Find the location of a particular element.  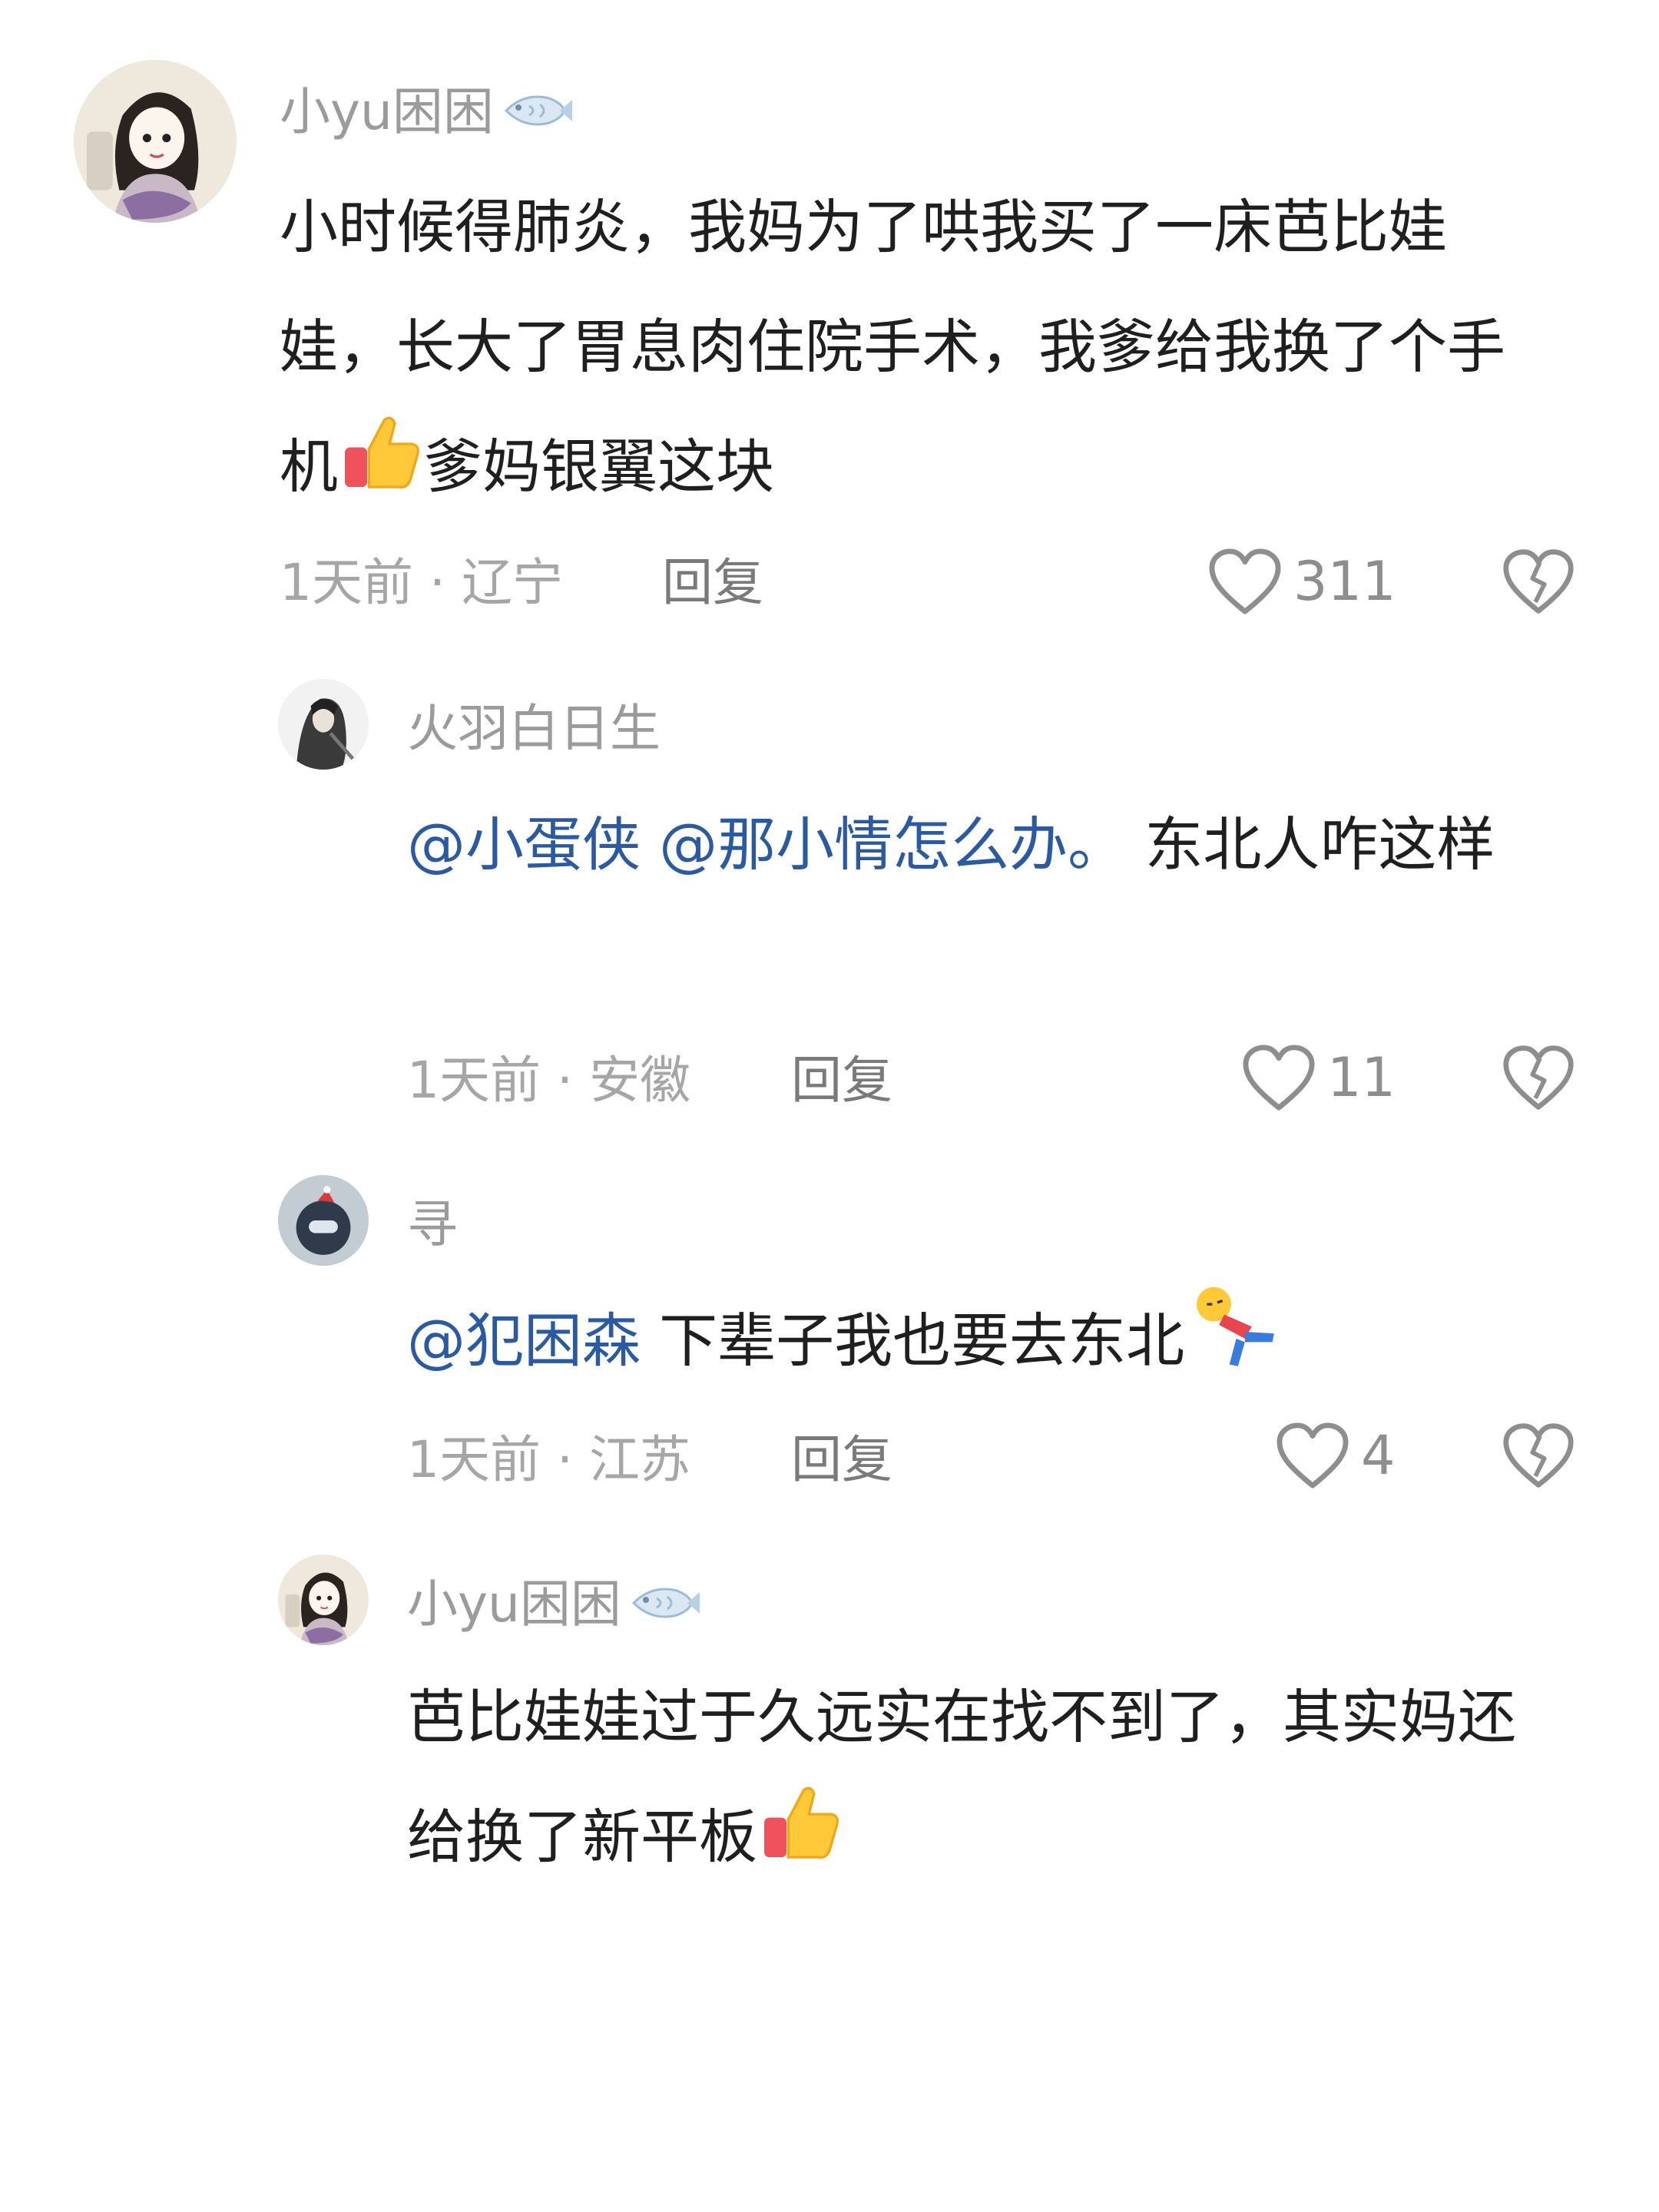

comment-text: 芭比娃娃过于久远实在找不到了，其实妈还给换了新平板 is located at coordinates (983, 1781).